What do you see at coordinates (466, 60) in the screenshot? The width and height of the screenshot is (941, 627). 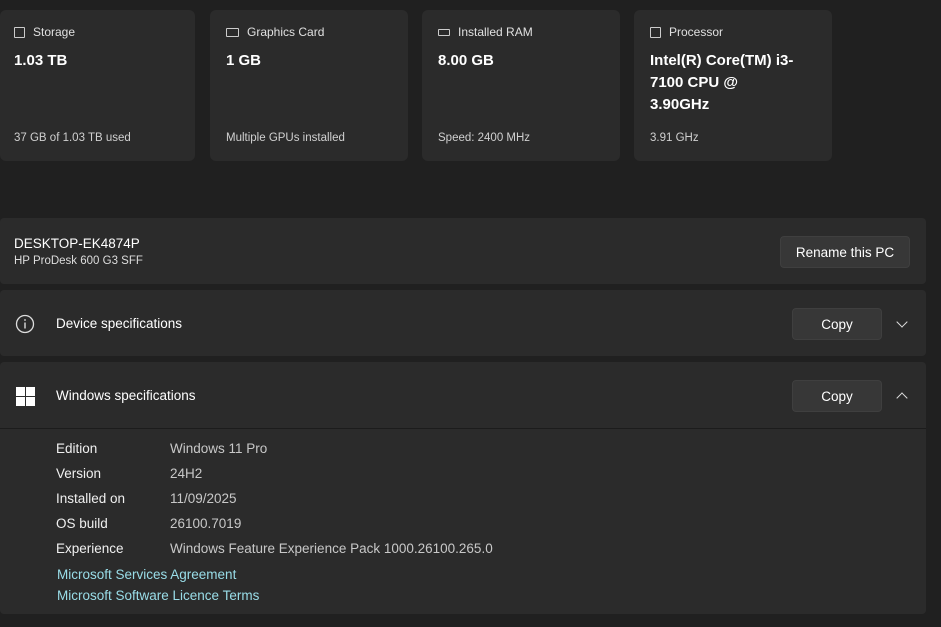 I see `card-value: 8.00 GB` at bounding box center [466, 60].